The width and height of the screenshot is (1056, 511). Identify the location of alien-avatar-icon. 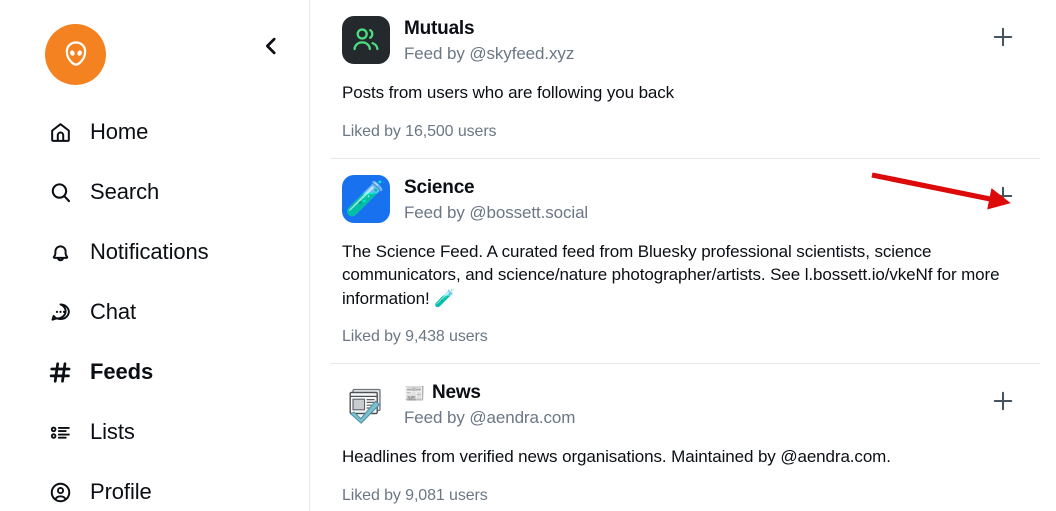
(75, 53).